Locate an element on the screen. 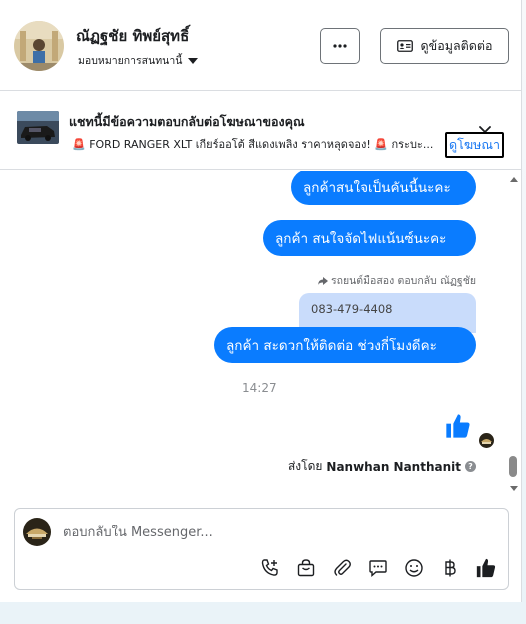  baht-icon is located at coordinates (450, 568).